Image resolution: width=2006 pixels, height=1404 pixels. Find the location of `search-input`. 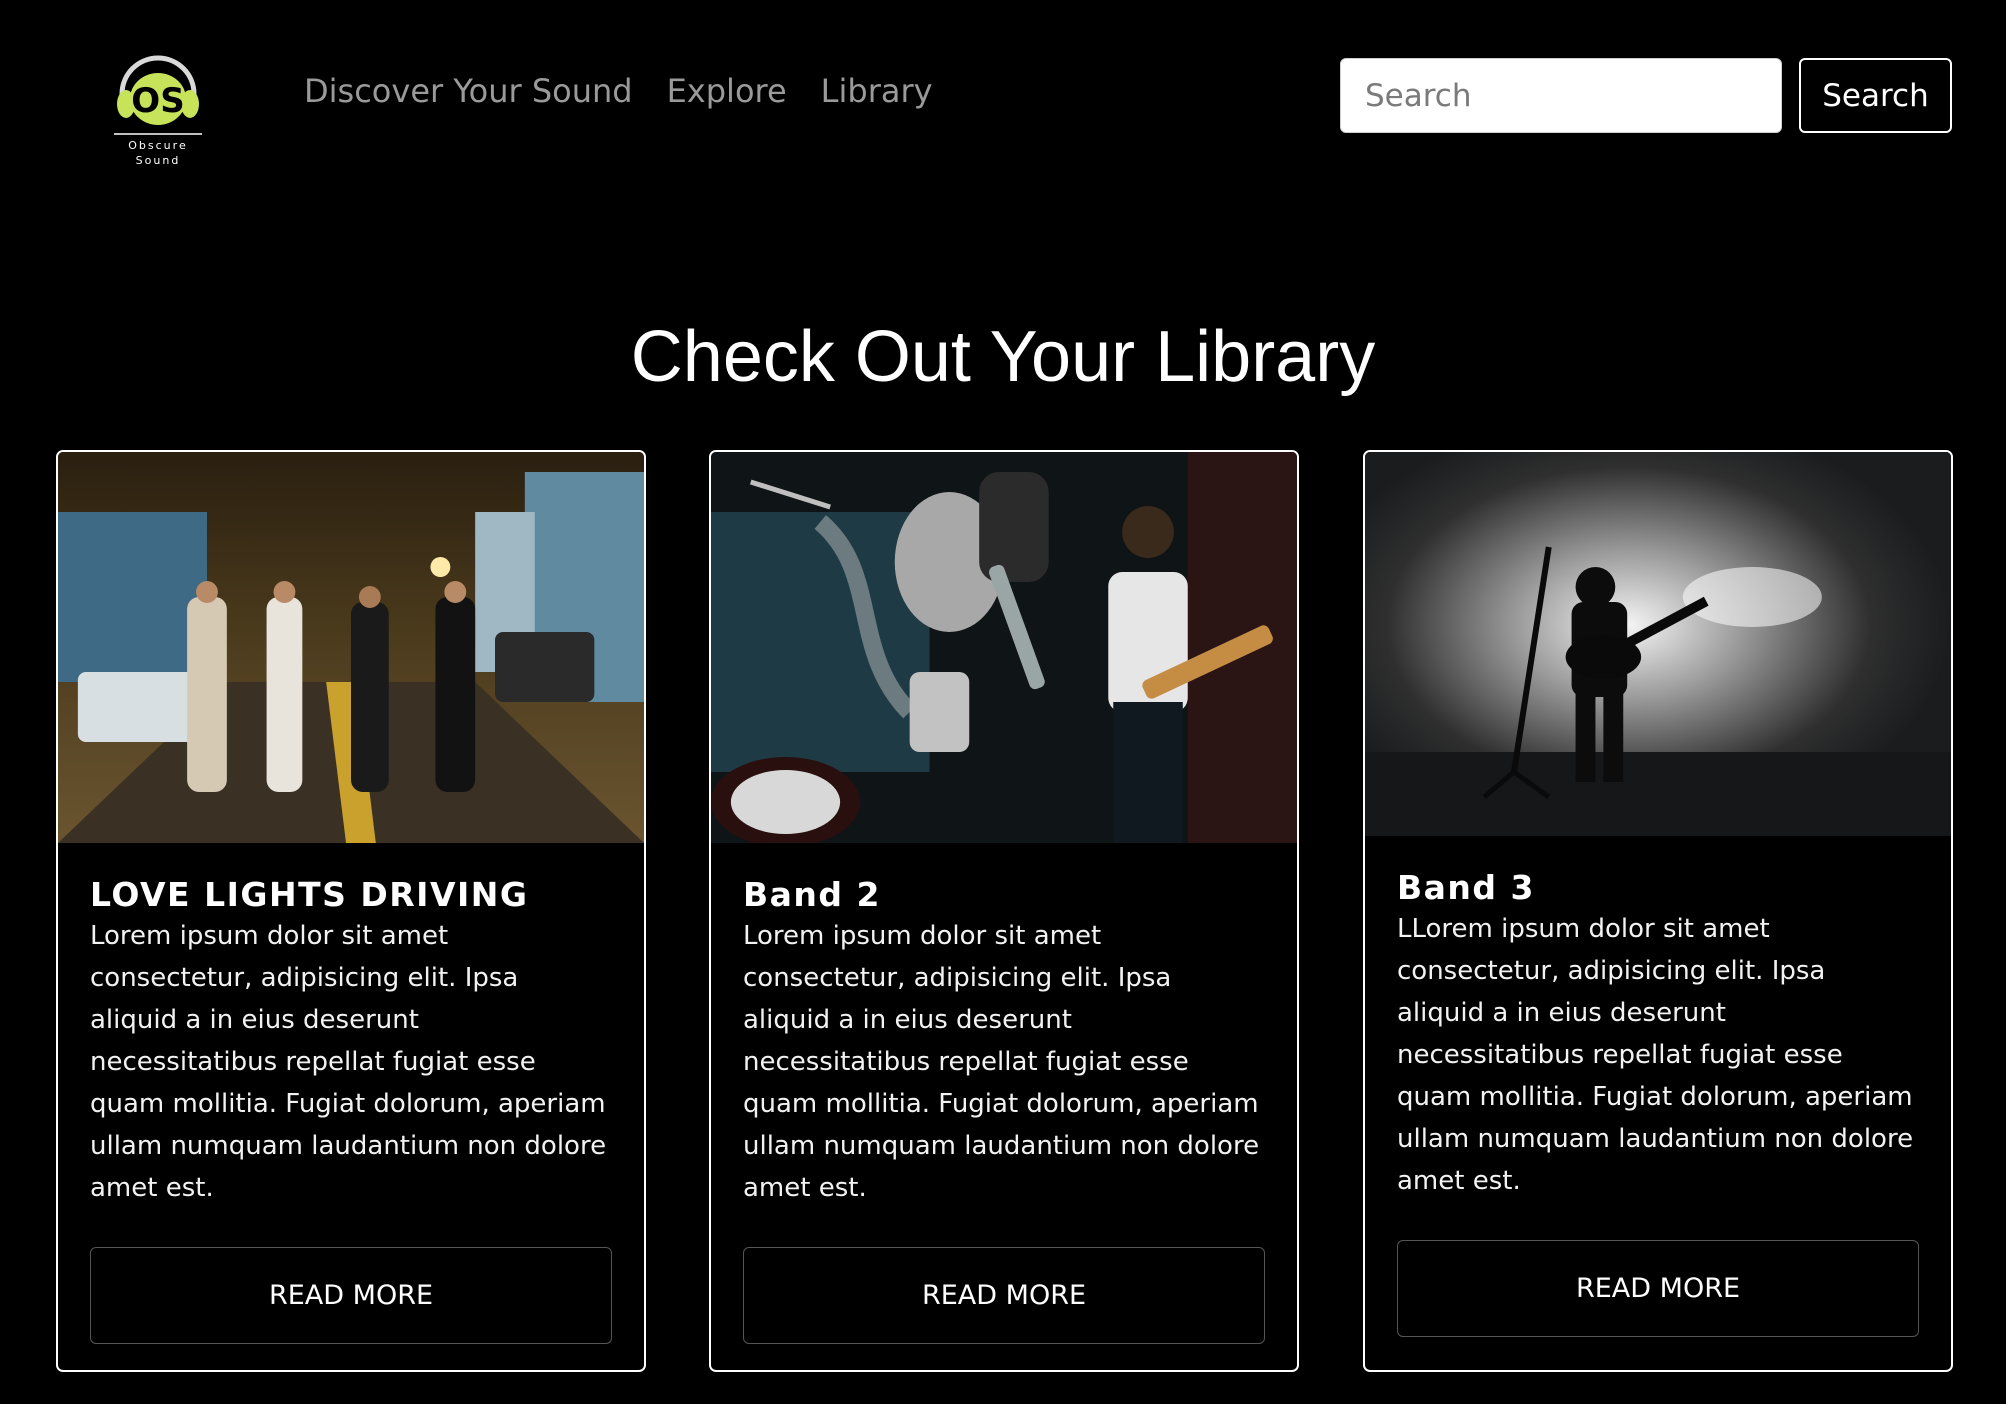

search-input is located at coordinates (1561, 95).